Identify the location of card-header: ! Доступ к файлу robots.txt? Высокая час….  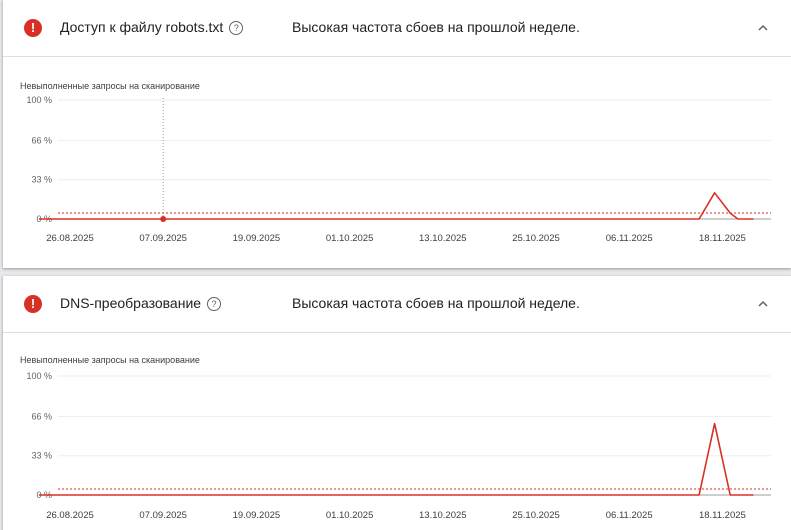
(397, 28).